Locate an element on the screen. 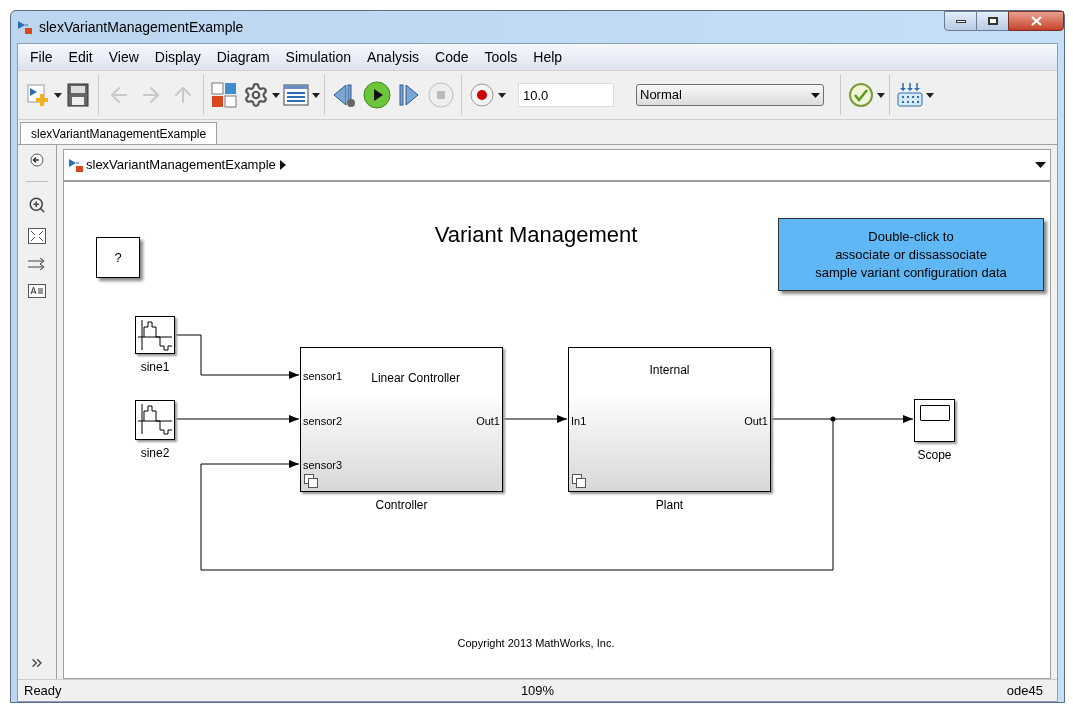  solver-name: ode45 is located at coordinates (1024, 690).